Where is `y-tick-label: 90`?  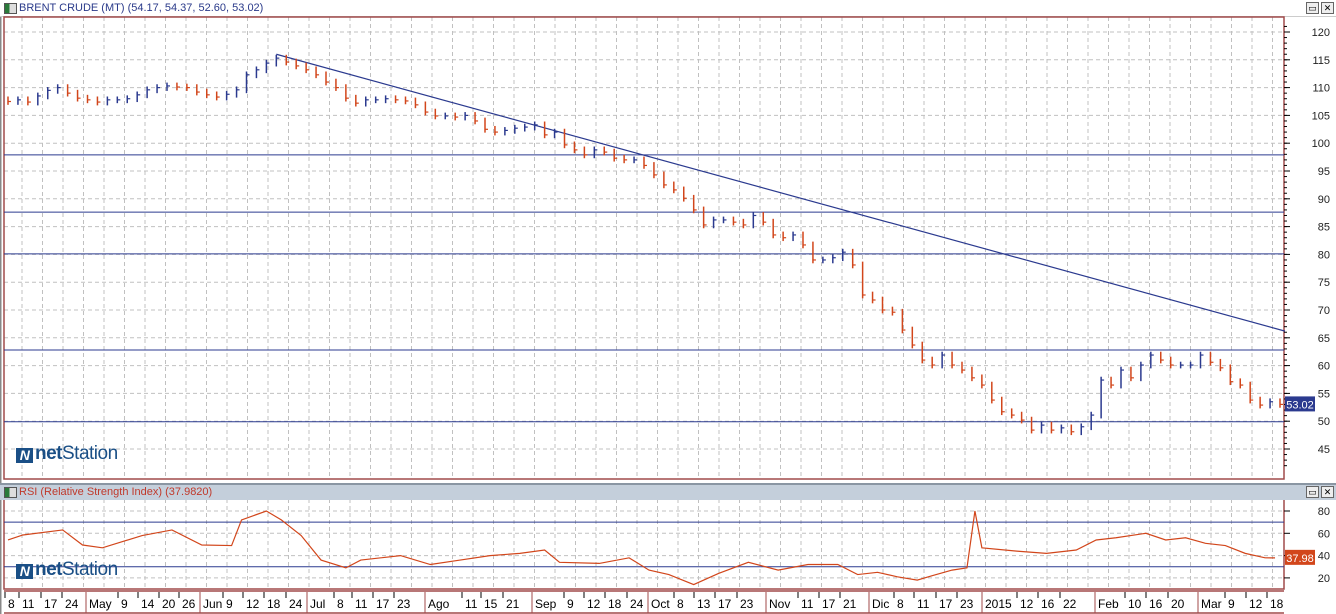
y-tick-label: 90 is located at coordinates (1324, 200).